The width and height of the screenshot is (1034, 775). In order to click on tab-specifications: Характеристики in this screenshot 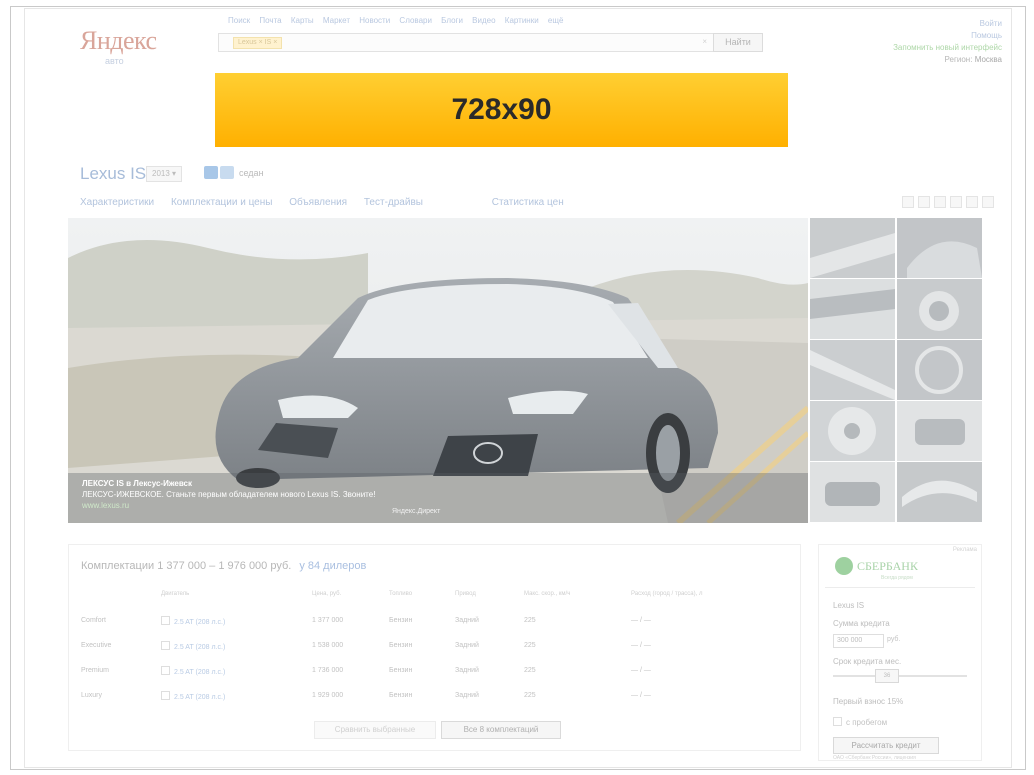, I will do `click(117, 202)`.